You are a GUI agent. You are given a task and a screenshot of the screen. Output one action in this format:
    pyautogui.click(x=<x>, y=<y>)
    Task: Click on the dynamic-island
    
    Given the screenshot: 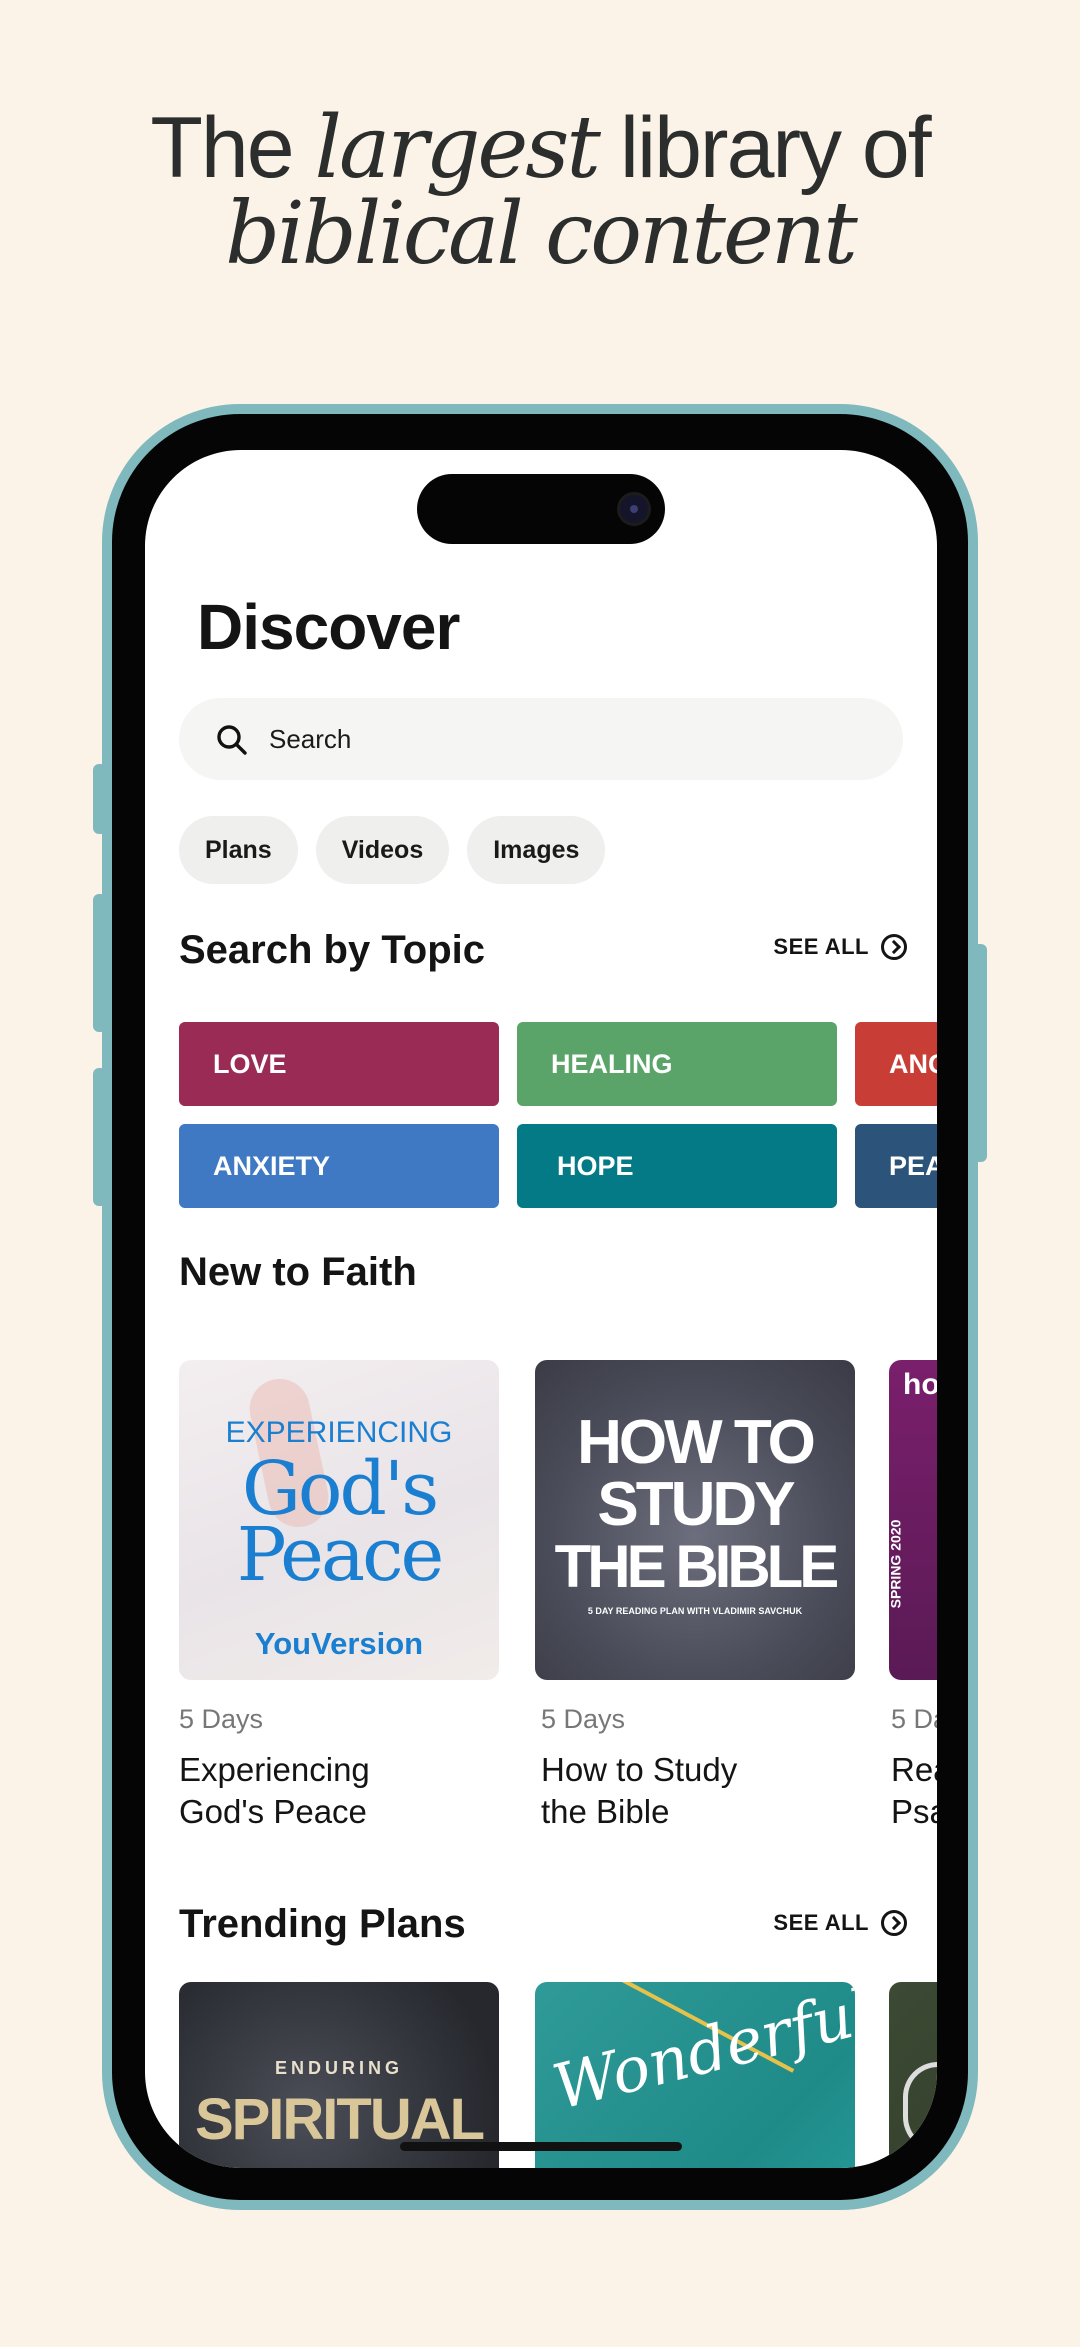 What is the action you would take?
    pyautogui.click(x=541, y=509)
    